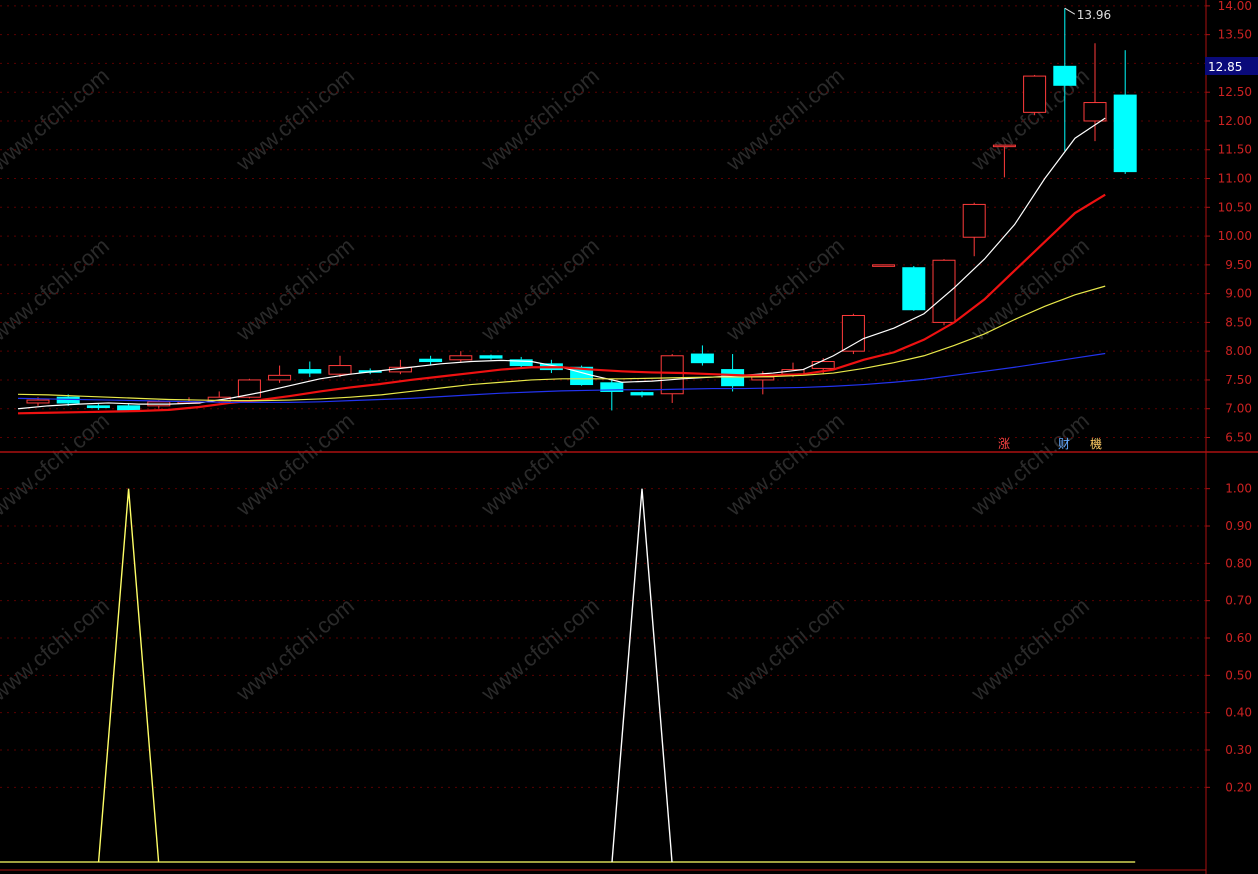 This screenshot has width=1258, height=874. Describe the element at coordinates (1238, 351) in the screenshot. I see `price-tick-label: 8.00` at that location.